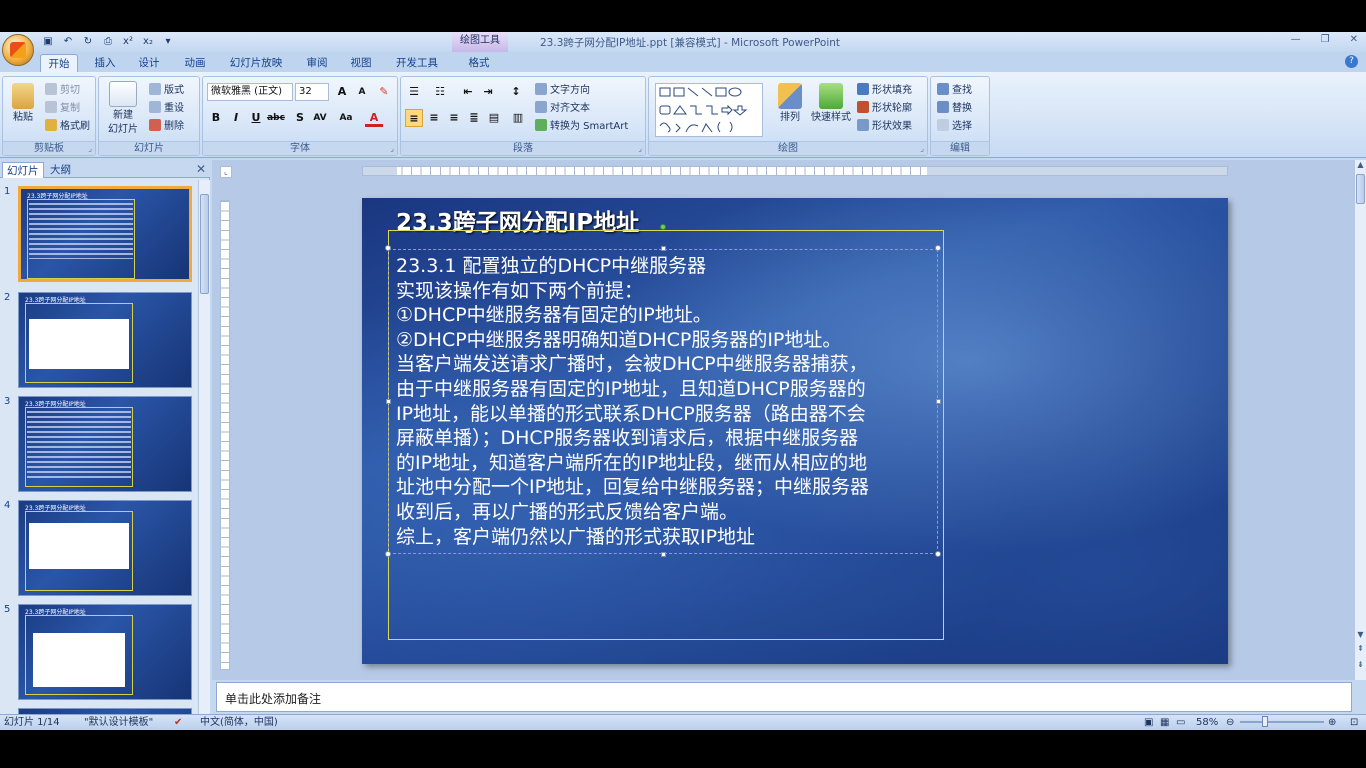  I want to click on tab-slides-thumbnails: 幻灯片, so click(23, 170).